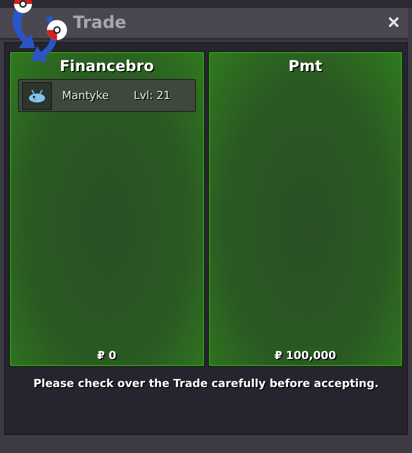 Image resolution: width=412 pixels, height=453 pixels. Describe the element at coordinates (99, 23) in the screenshot. I see `window-title: Trade` at that location.